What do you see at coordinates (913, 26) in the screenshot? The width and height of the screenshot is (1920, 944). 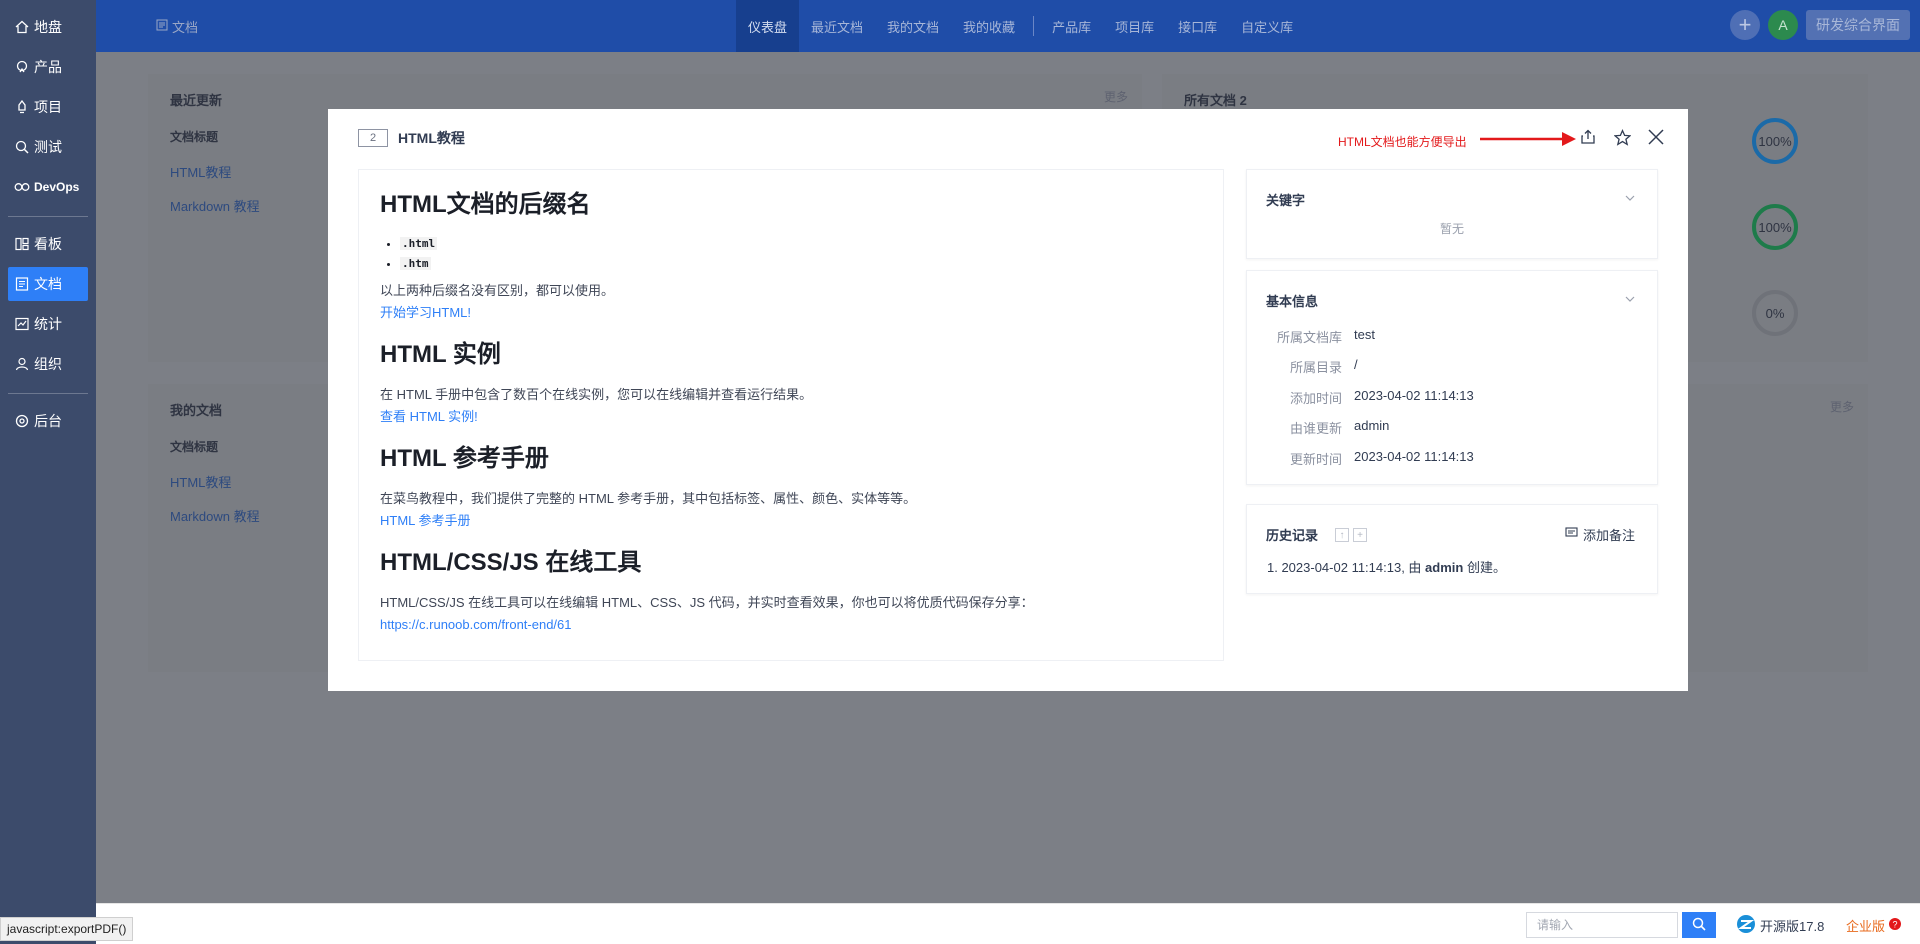 I see `menu-my-docs: 我的文档` at bounding box center [913, 26].